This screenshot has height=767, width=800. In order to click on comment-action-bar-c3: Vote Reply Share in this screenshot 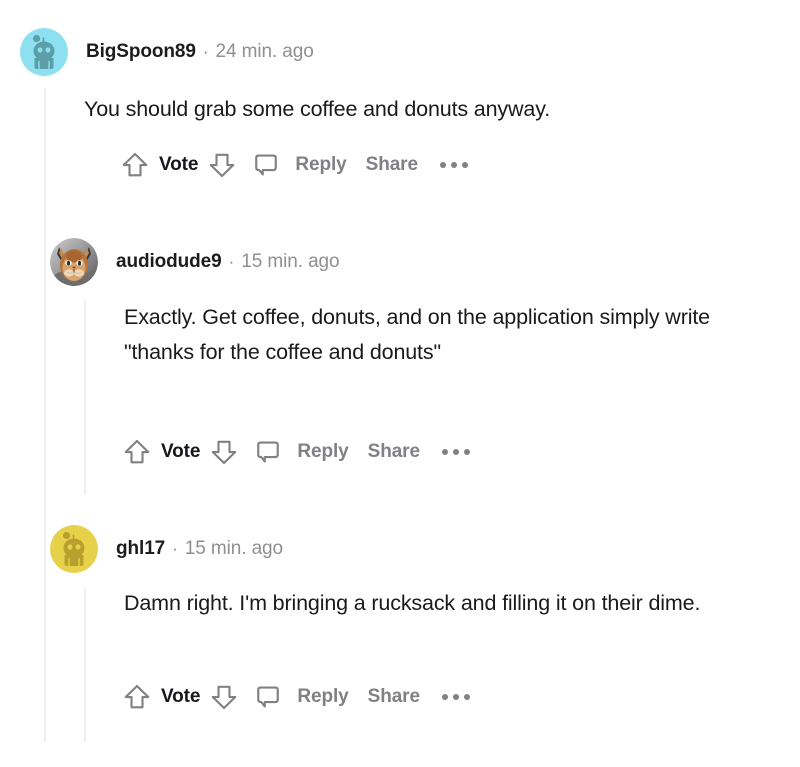, I will do `click(296, 697)`.